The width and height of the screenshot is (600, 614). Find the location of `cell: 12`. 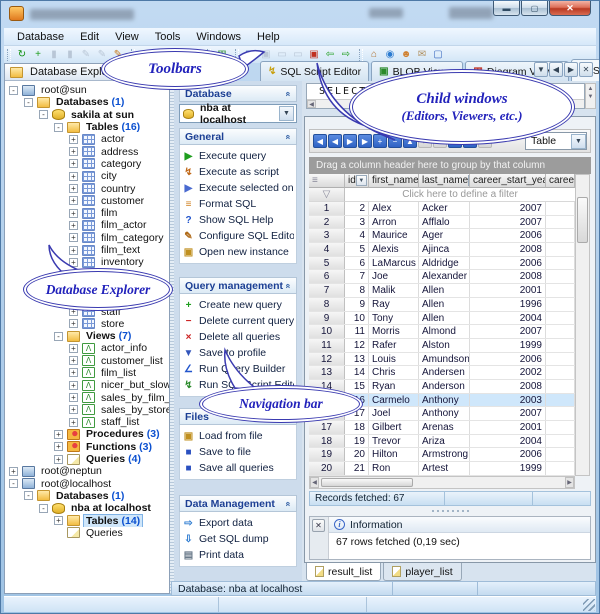

cell: 12 is located at coordinates (327, 359).